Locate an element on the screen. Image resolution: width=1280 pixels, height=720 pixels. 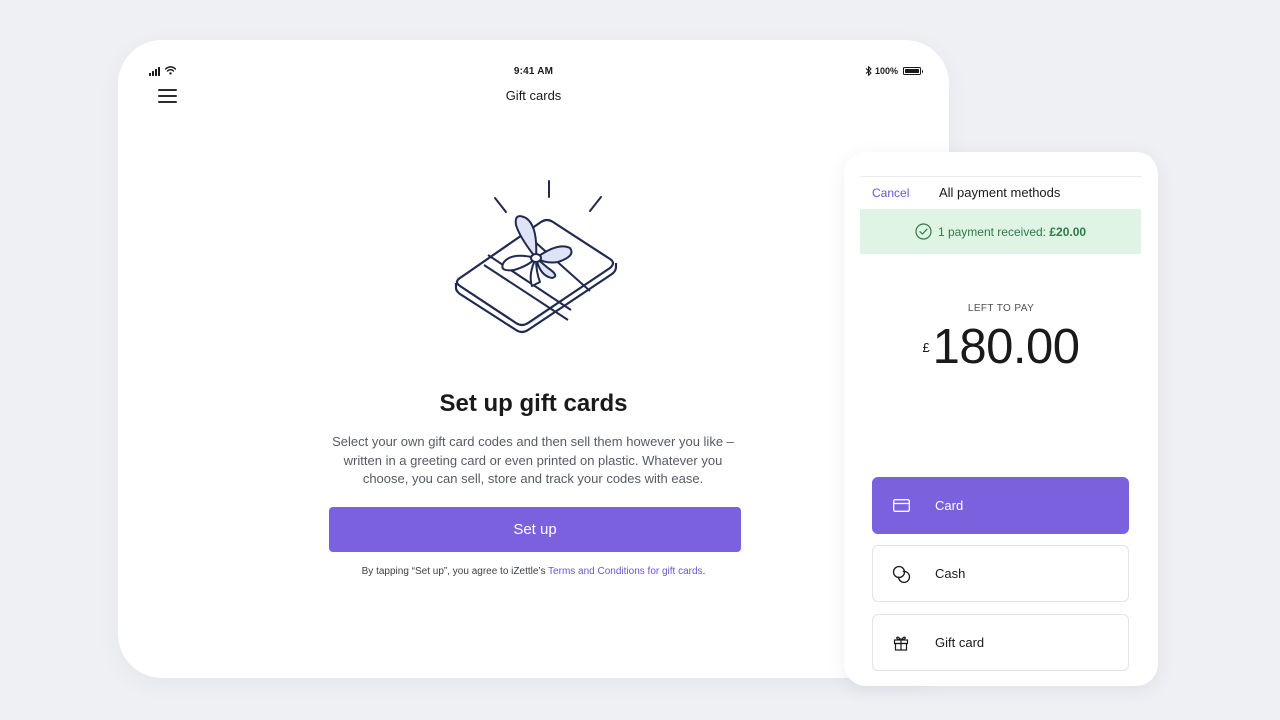
payment-option-cash: Cash is located at coordinates (1000, 573).